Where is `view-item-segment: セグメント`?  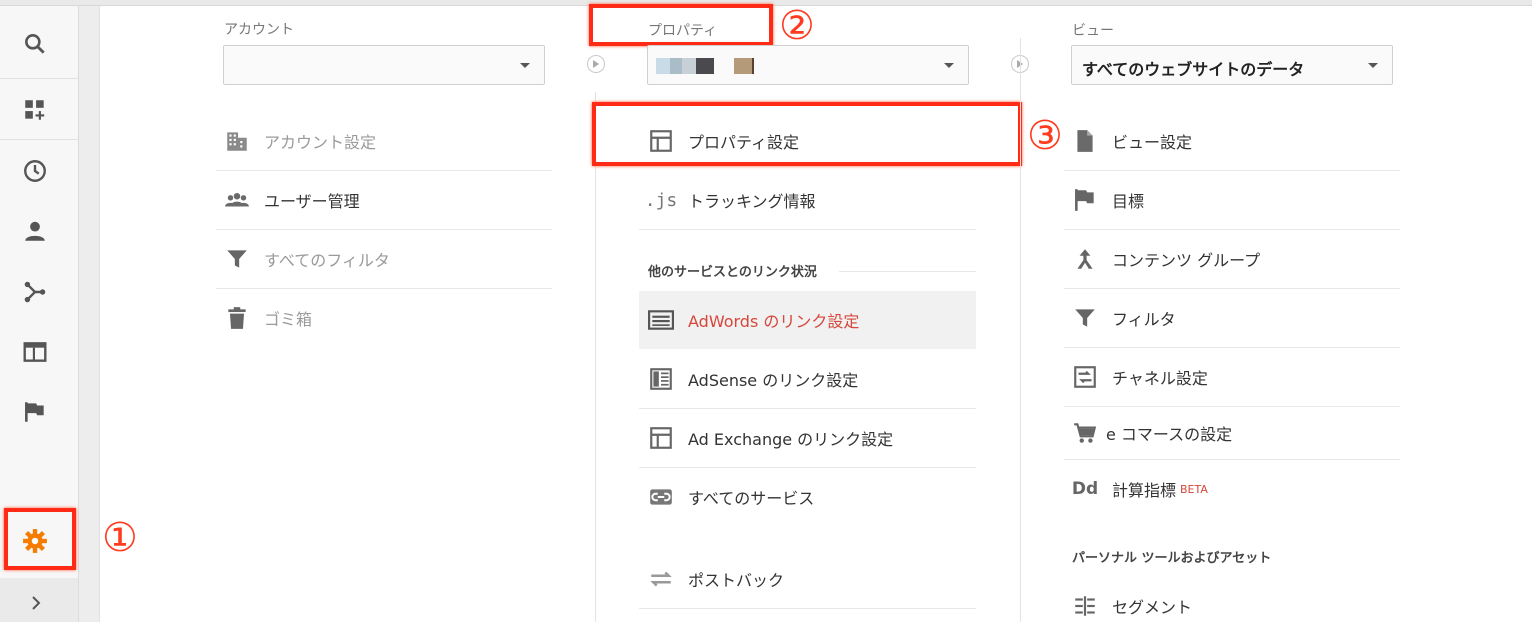 view-item-segment: セグメント is located at coordinates (1235, 606).